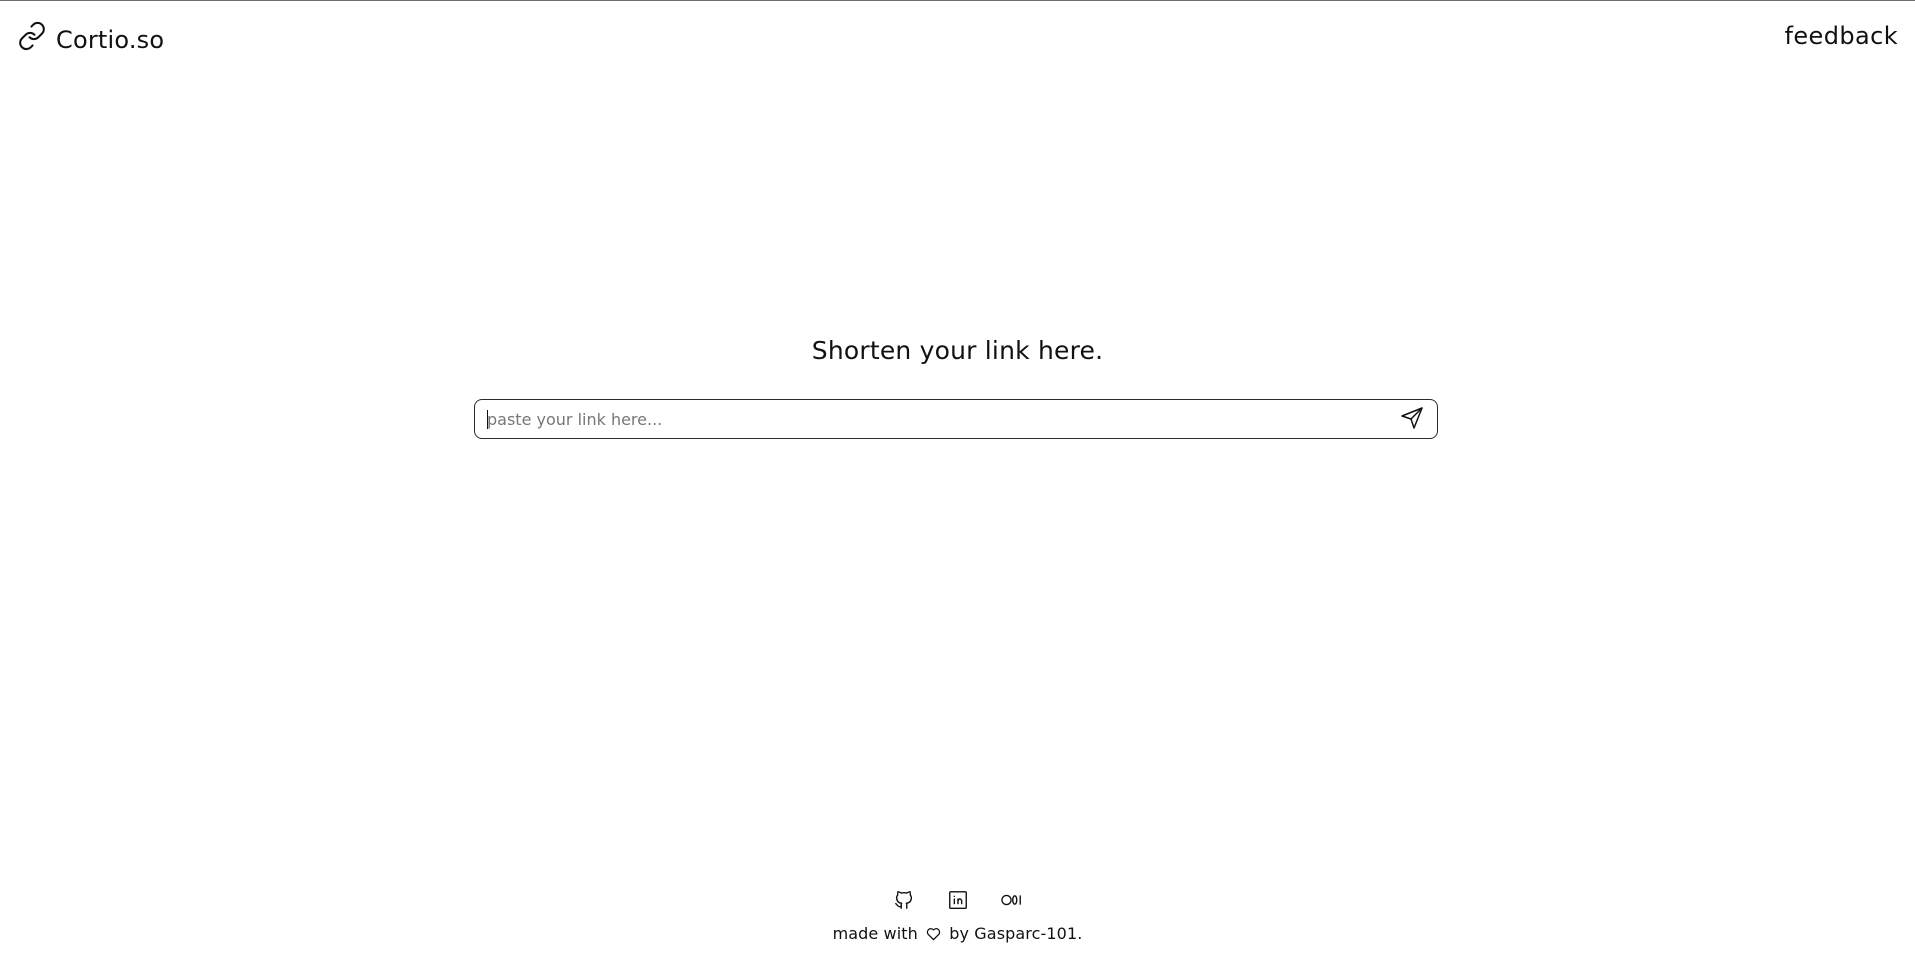 The width and height of the screenshot is (1915, 959). I want to click on feedback-link: feedback, so click(1841, 36).